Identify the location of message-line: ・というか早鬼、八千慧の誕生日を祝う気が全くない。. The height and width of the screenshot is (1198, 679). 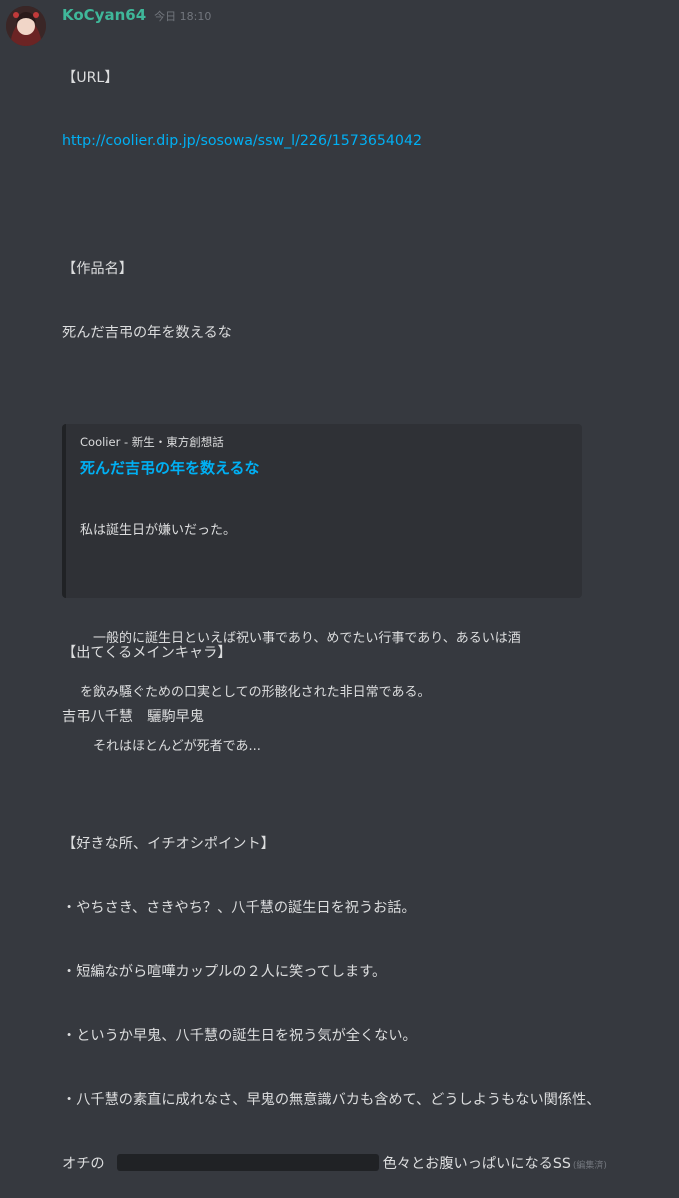
(239, 1035).